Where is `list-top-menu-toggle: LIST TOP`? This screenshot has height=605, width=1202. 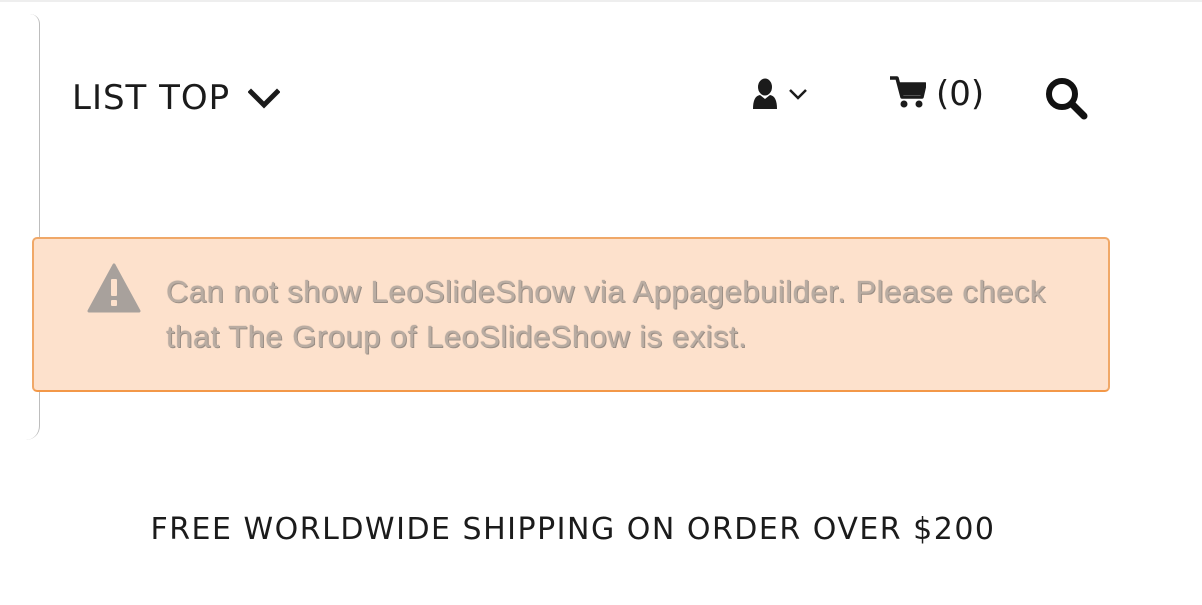 list-top-menu-toggle: LIST TOP is located at coordinates (176, 98).